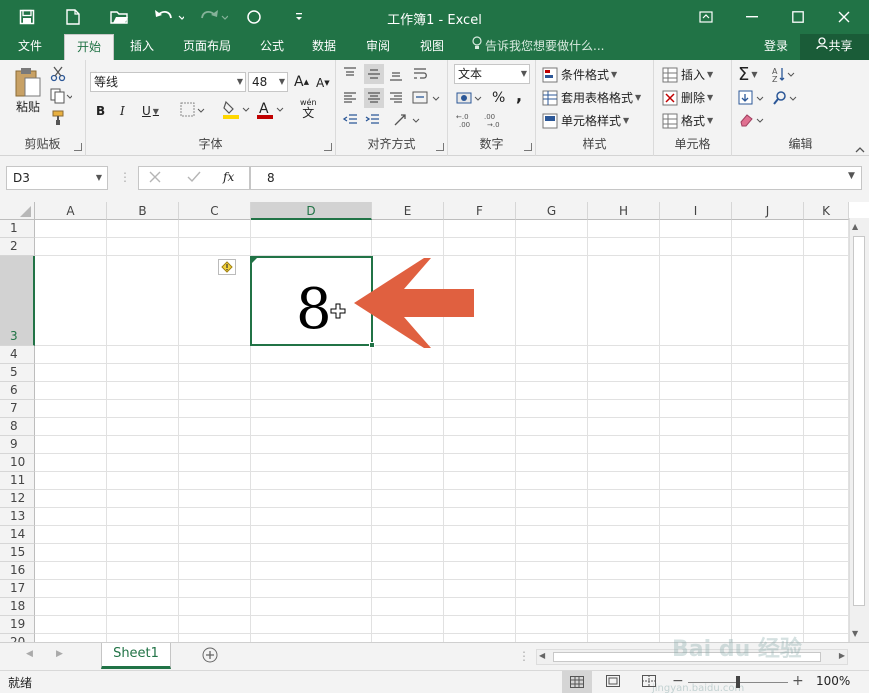 The image size is (869, 694). Describe the element at coordinates (498, 98) in the screenshot. I see `percent-button: %` at that location.